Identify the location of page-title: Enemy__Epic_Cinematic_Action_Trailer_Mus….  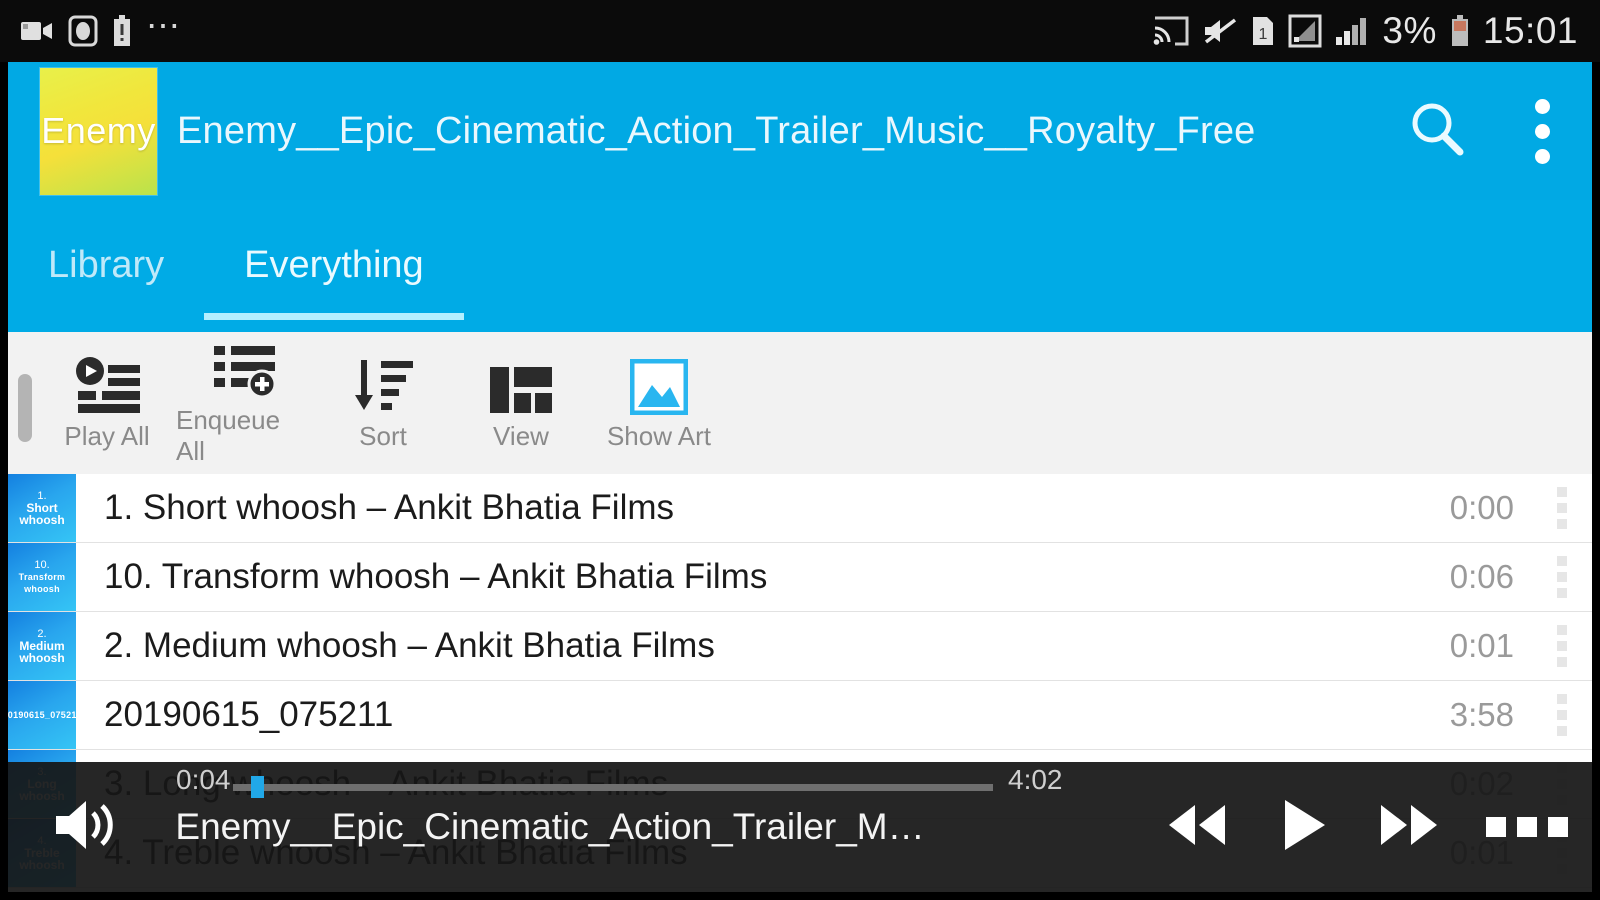
(716, 130).